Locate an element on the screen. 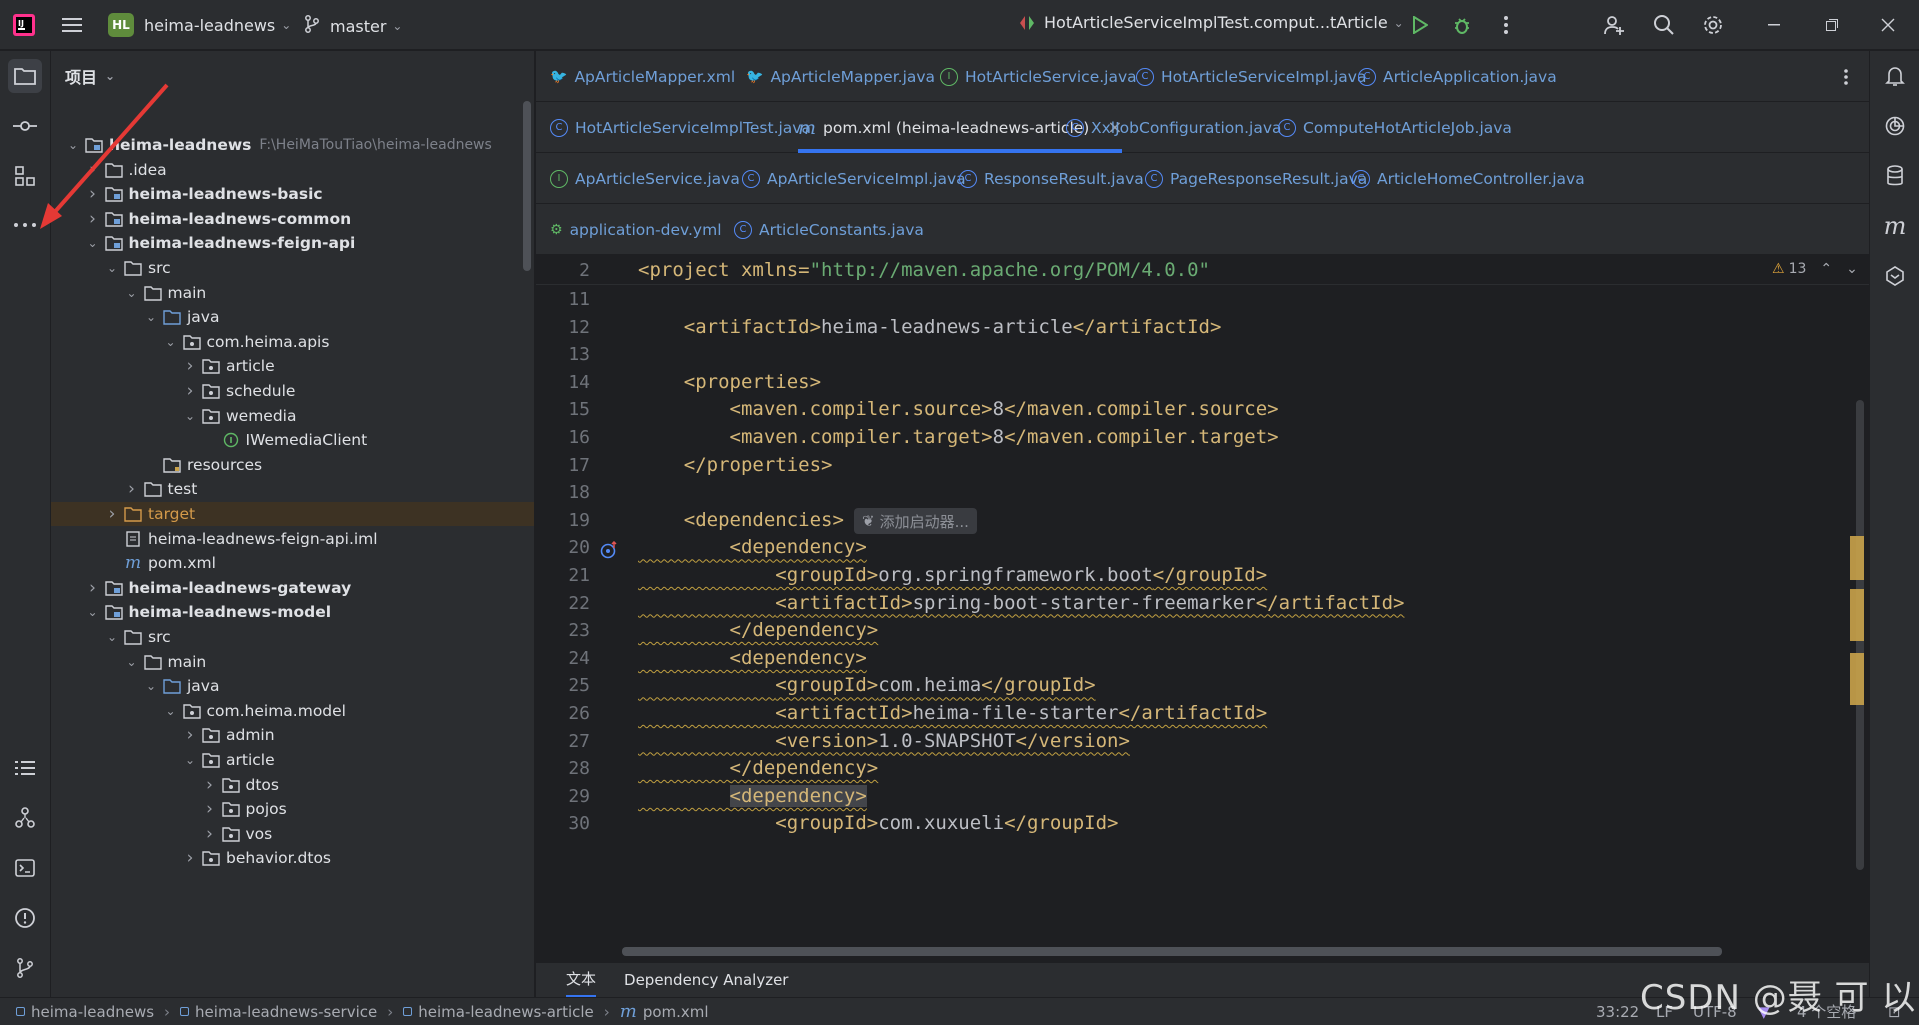 The image size is (1919, 1025). breadcrumb-item: heima-leadnews-article › is located at coordinates (506, 1012).